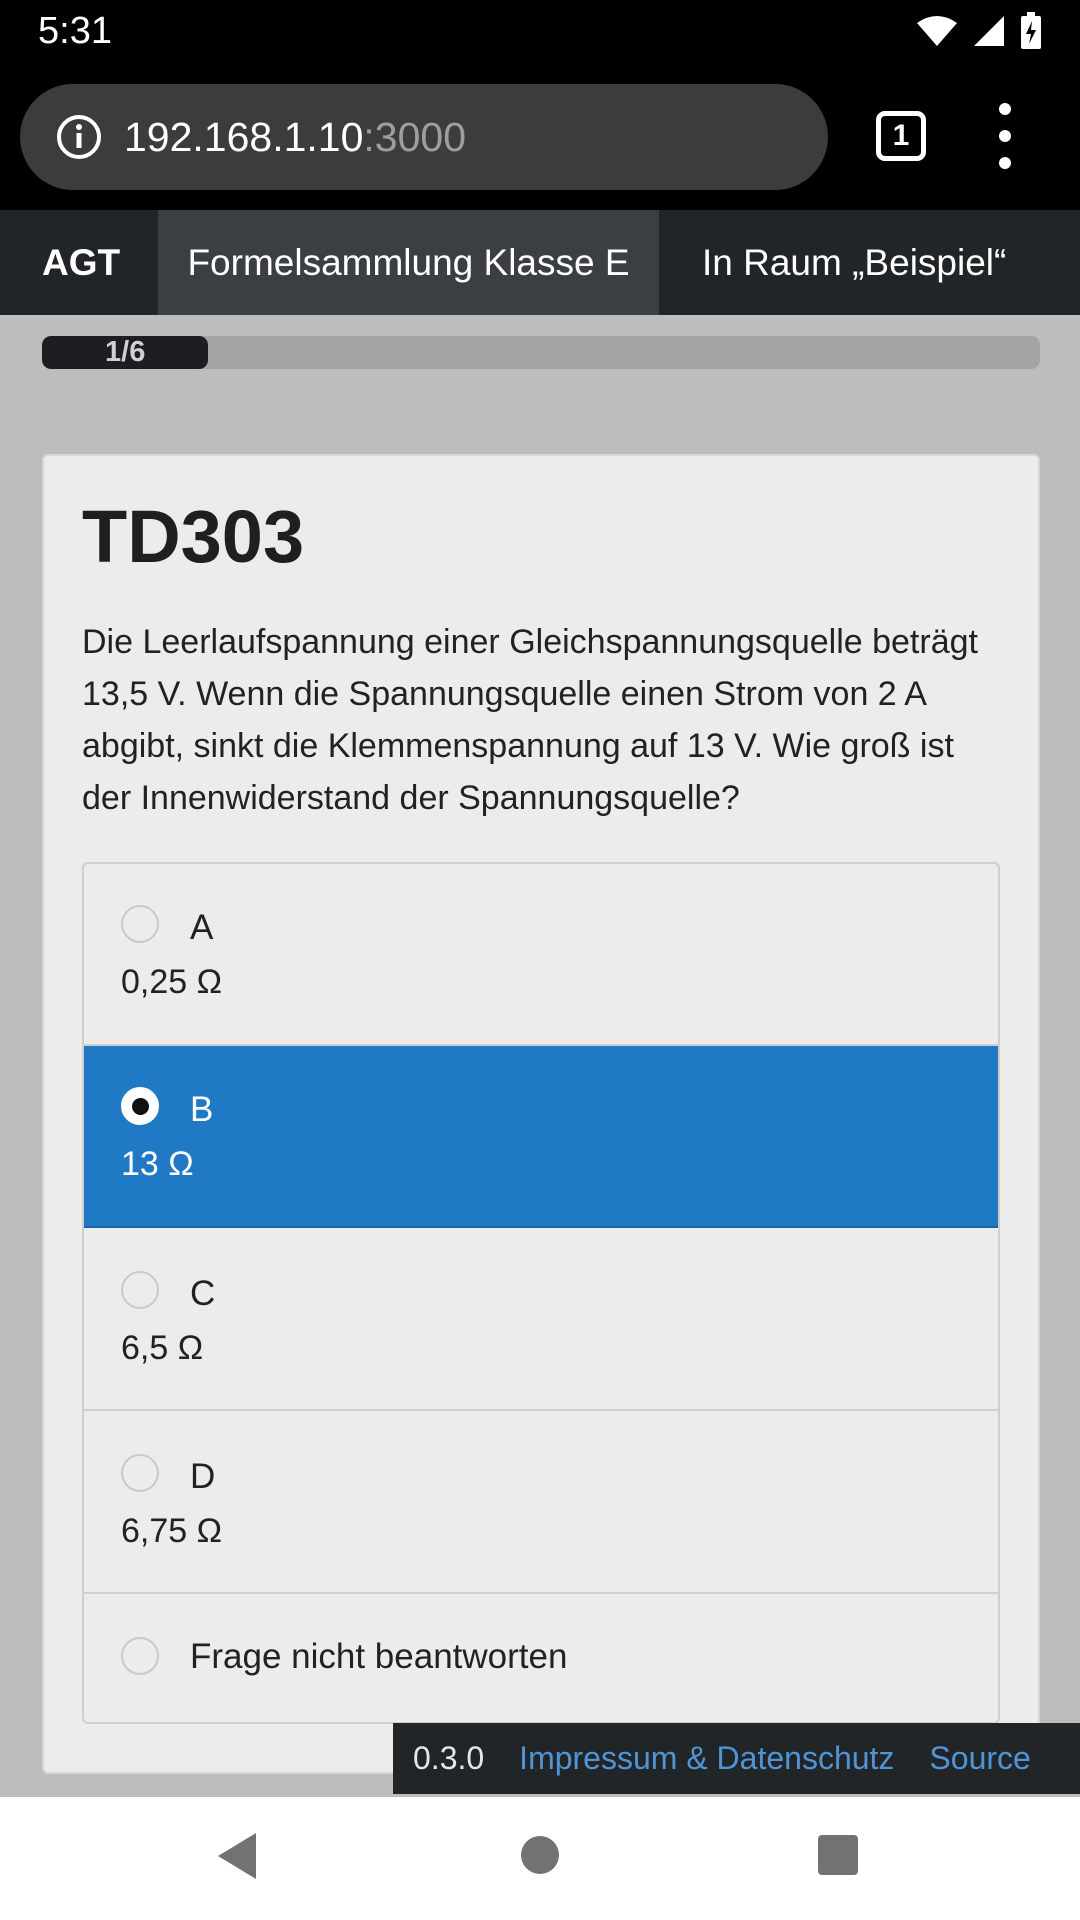 The image size is (1080, 1920). What do you see at coordinates (832, 262) in the screenshot?
I see `nav-item-room: In Raum „Beispiel“` at bounding box center [832, 262].